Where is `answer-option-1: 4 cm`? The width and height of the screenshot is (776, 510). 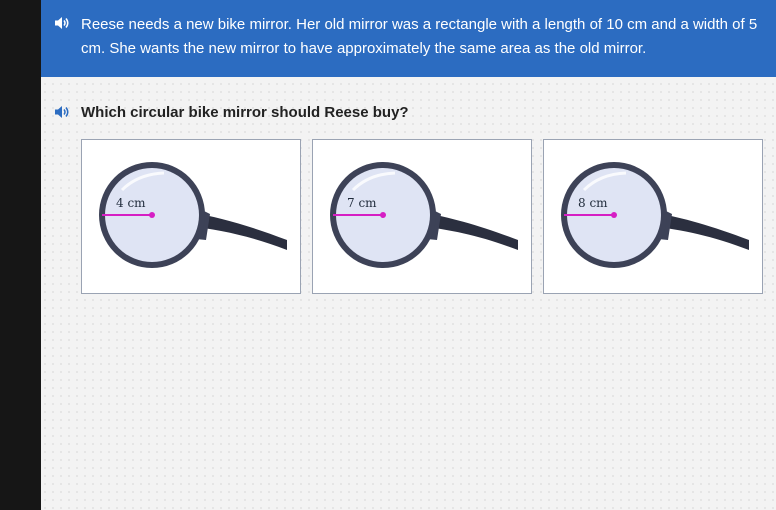
answer-option-1: 4 cm is located at coordinates (191, 216).